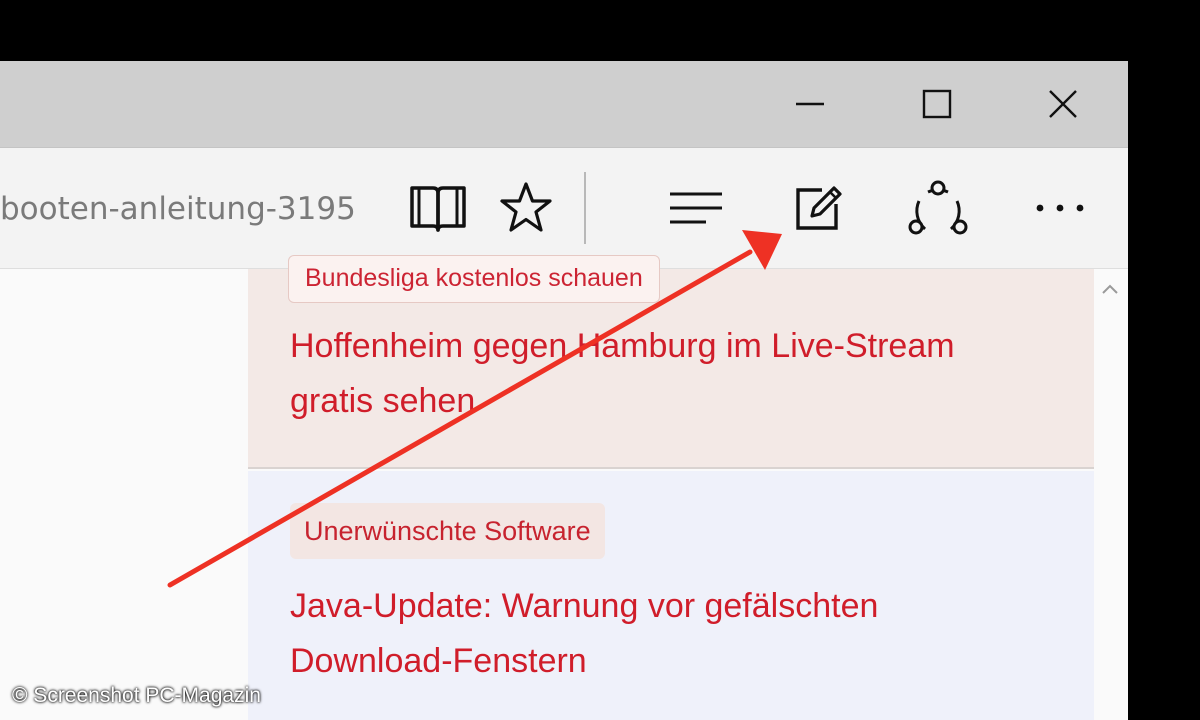  I want to click on minimize-button, so click(810, 104).